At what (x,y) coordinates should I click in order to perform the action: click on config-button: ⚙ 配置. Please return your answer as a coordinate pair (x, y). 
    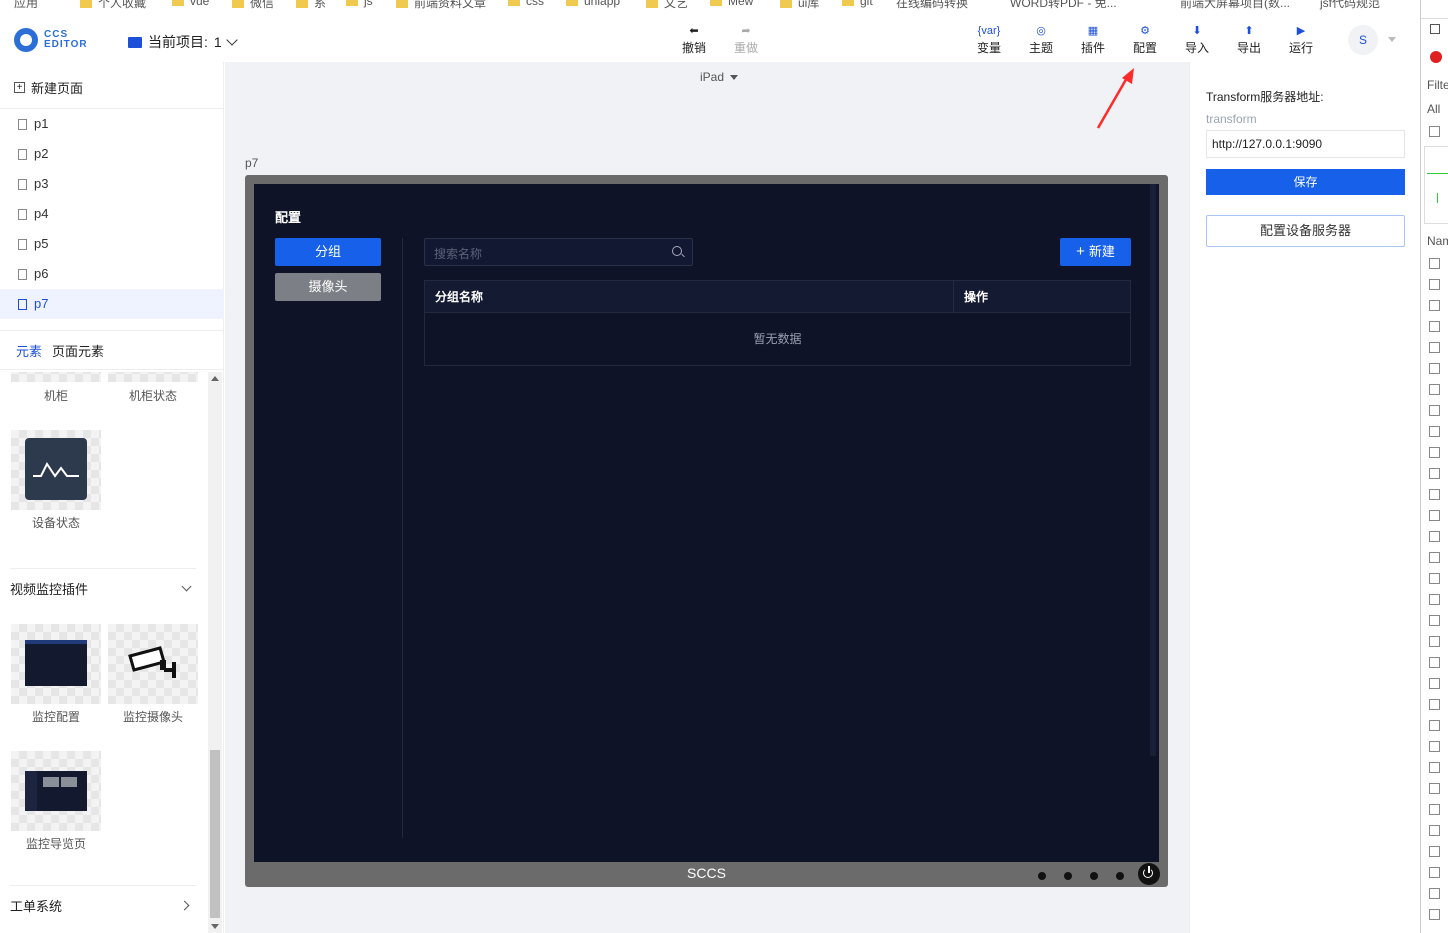
    Looking at the image, I should click on (1145, 40).